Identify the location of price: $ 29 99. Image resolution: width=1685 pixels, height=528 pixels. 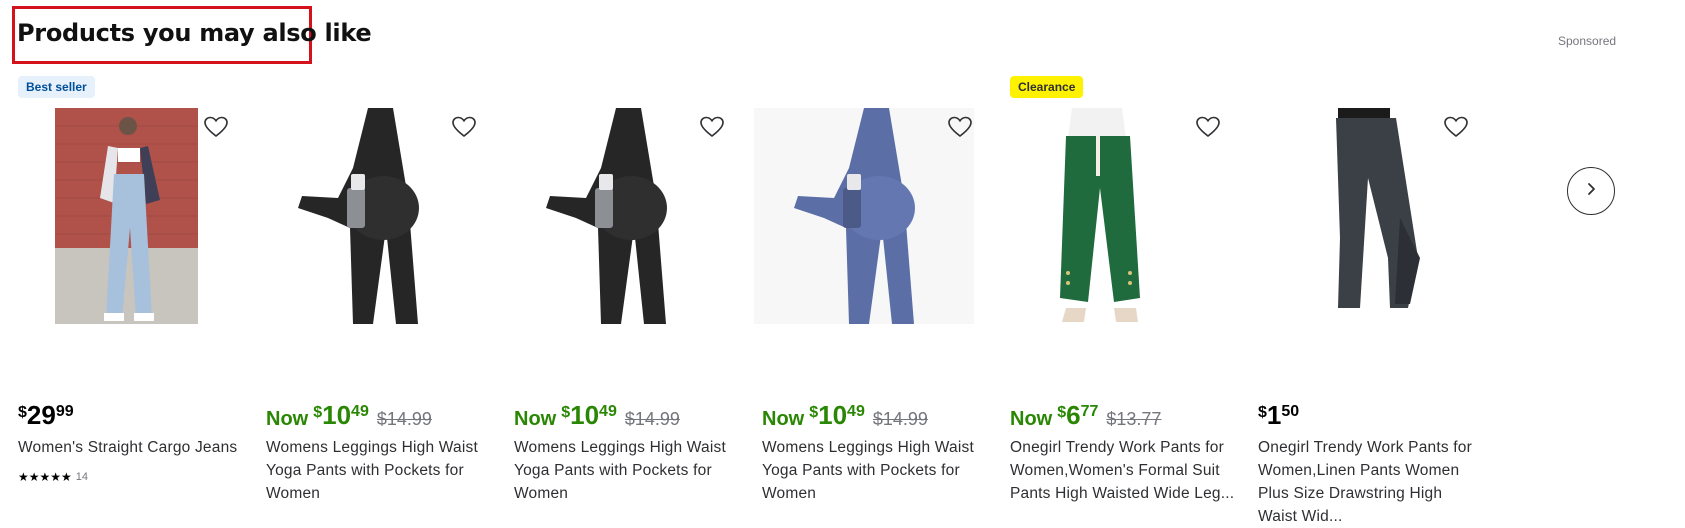
(46, 416).